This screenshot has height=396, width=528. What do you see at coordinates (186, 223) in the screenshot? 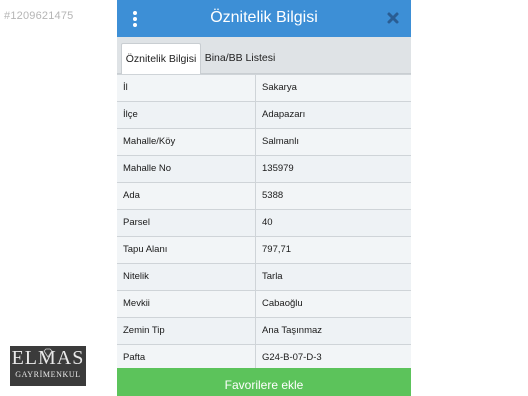
I see `row-key: Parsel` at bounding box center [186, 223].